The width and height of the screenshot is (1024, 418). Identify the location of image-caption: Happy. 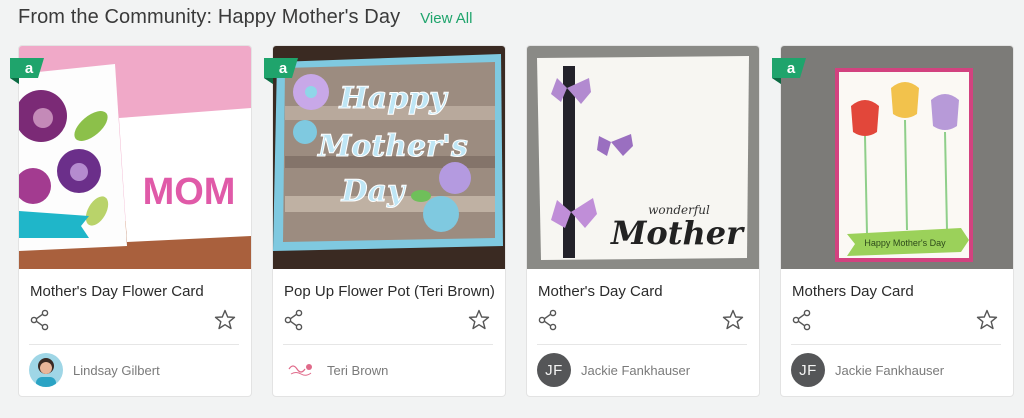
(393, 98).